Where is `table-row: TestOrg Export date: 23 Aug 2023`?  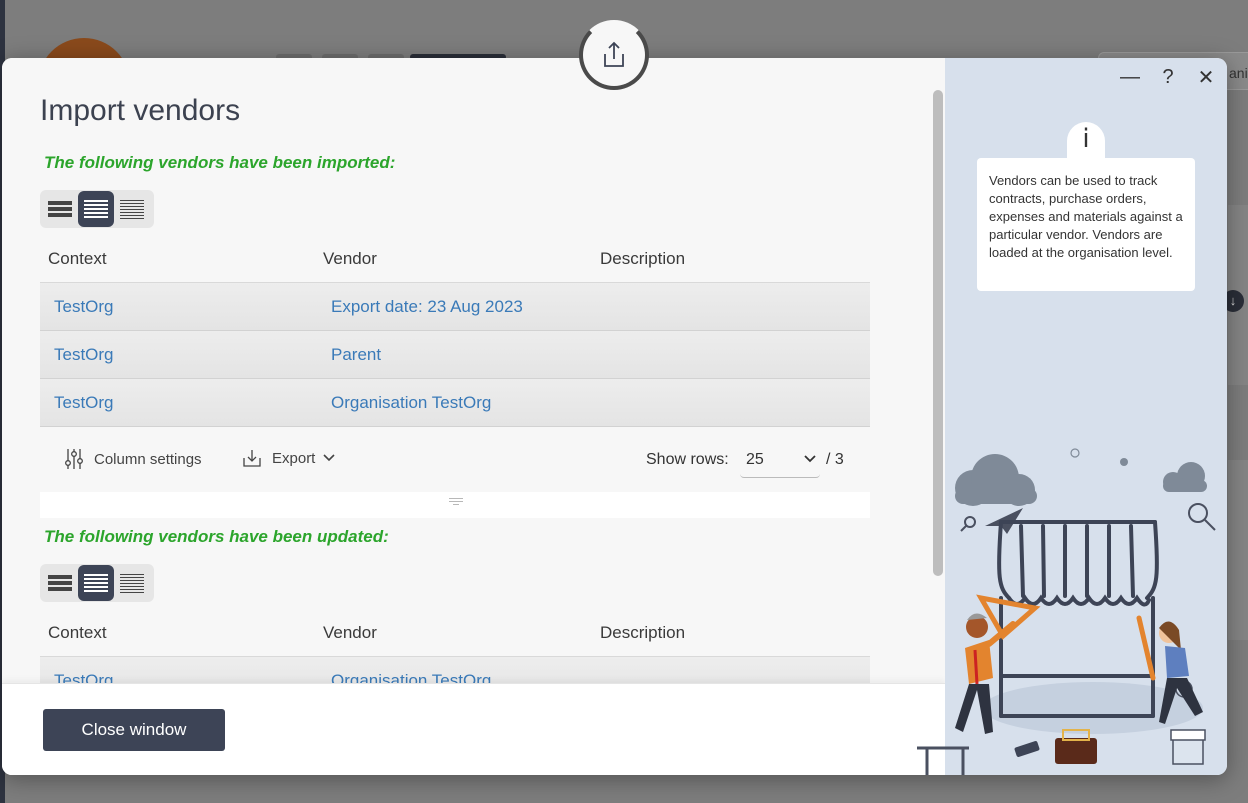
table-row: TestOrg Export date: 23 Aug 2023 is located at coordinates (455, 307).